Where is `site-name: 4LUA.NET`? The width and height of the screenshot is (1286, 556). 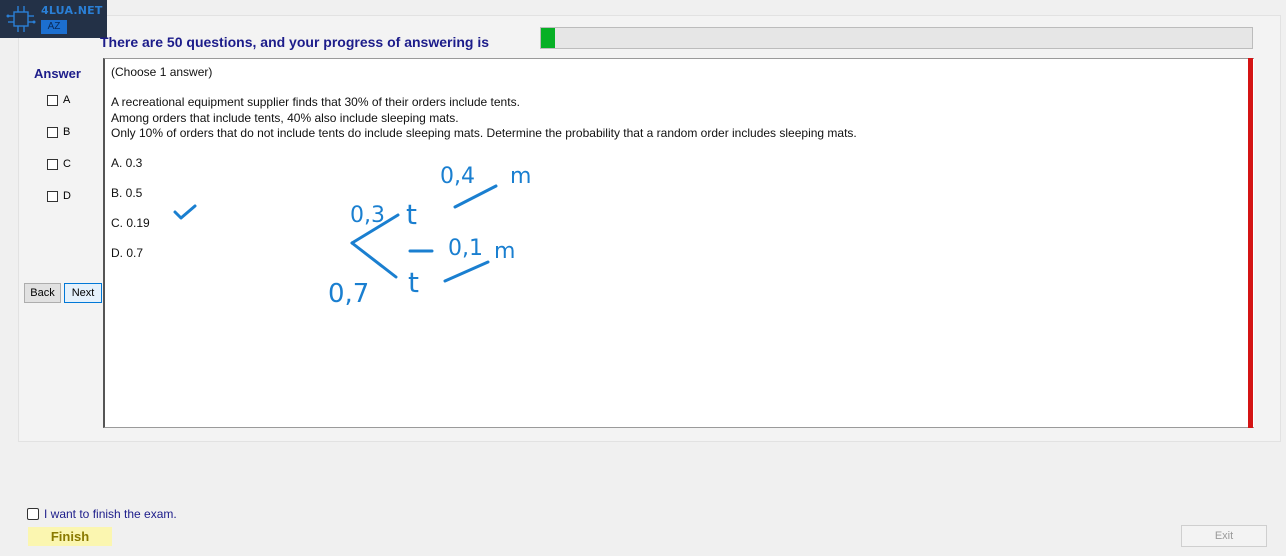
site-name: 4LUA.NET is located at coordinates (72, 10).